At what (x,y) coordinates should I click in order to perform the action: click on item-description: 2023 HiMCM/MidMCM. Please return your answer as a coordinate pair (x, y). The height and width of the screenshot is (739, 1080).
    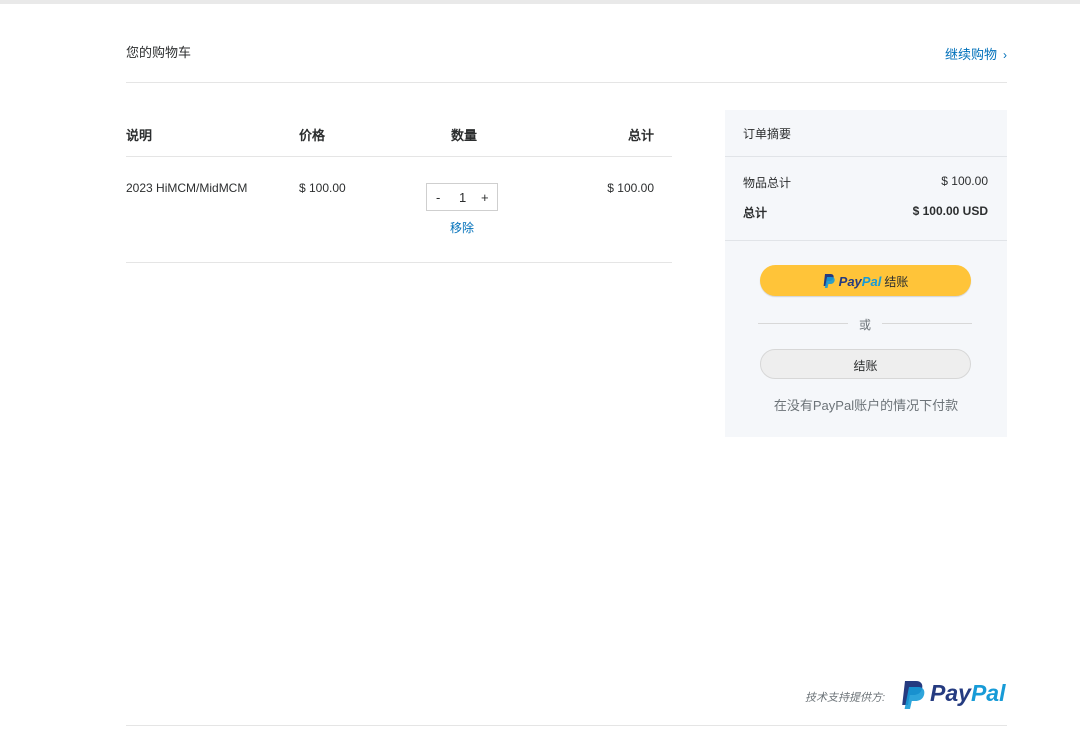
    Looking at the image, I should click on (187, 188).